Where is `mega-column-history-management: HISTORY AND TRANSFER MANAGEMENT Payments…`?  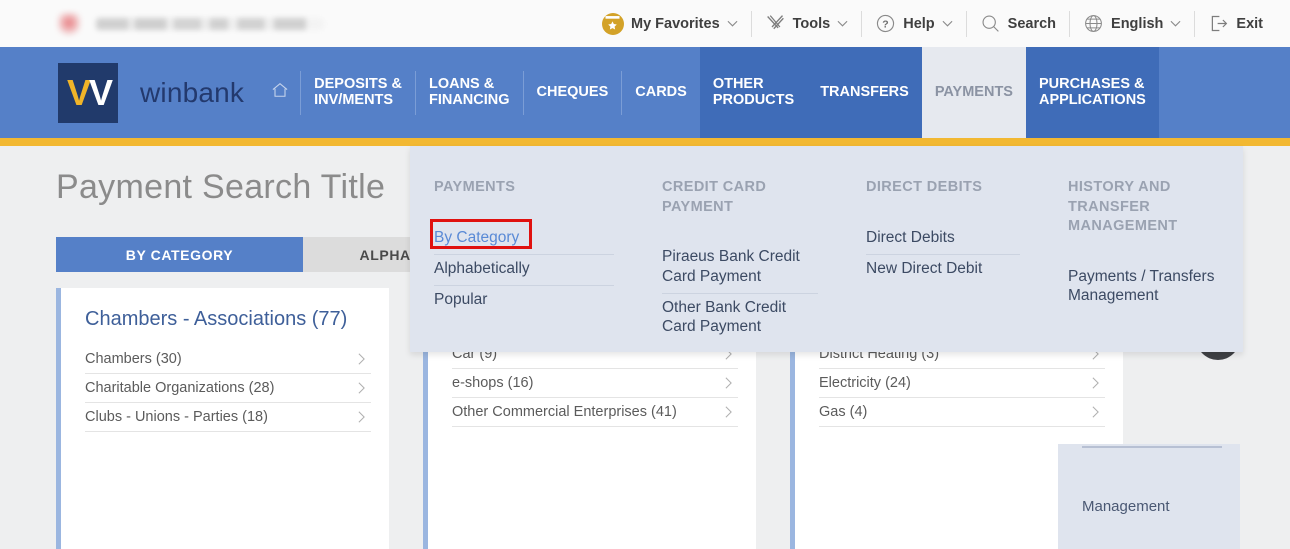 mega-column-history-management: HISTORY AND TRANSFER MANAGEMENT Payments… is located at coordinates (1143, 265).